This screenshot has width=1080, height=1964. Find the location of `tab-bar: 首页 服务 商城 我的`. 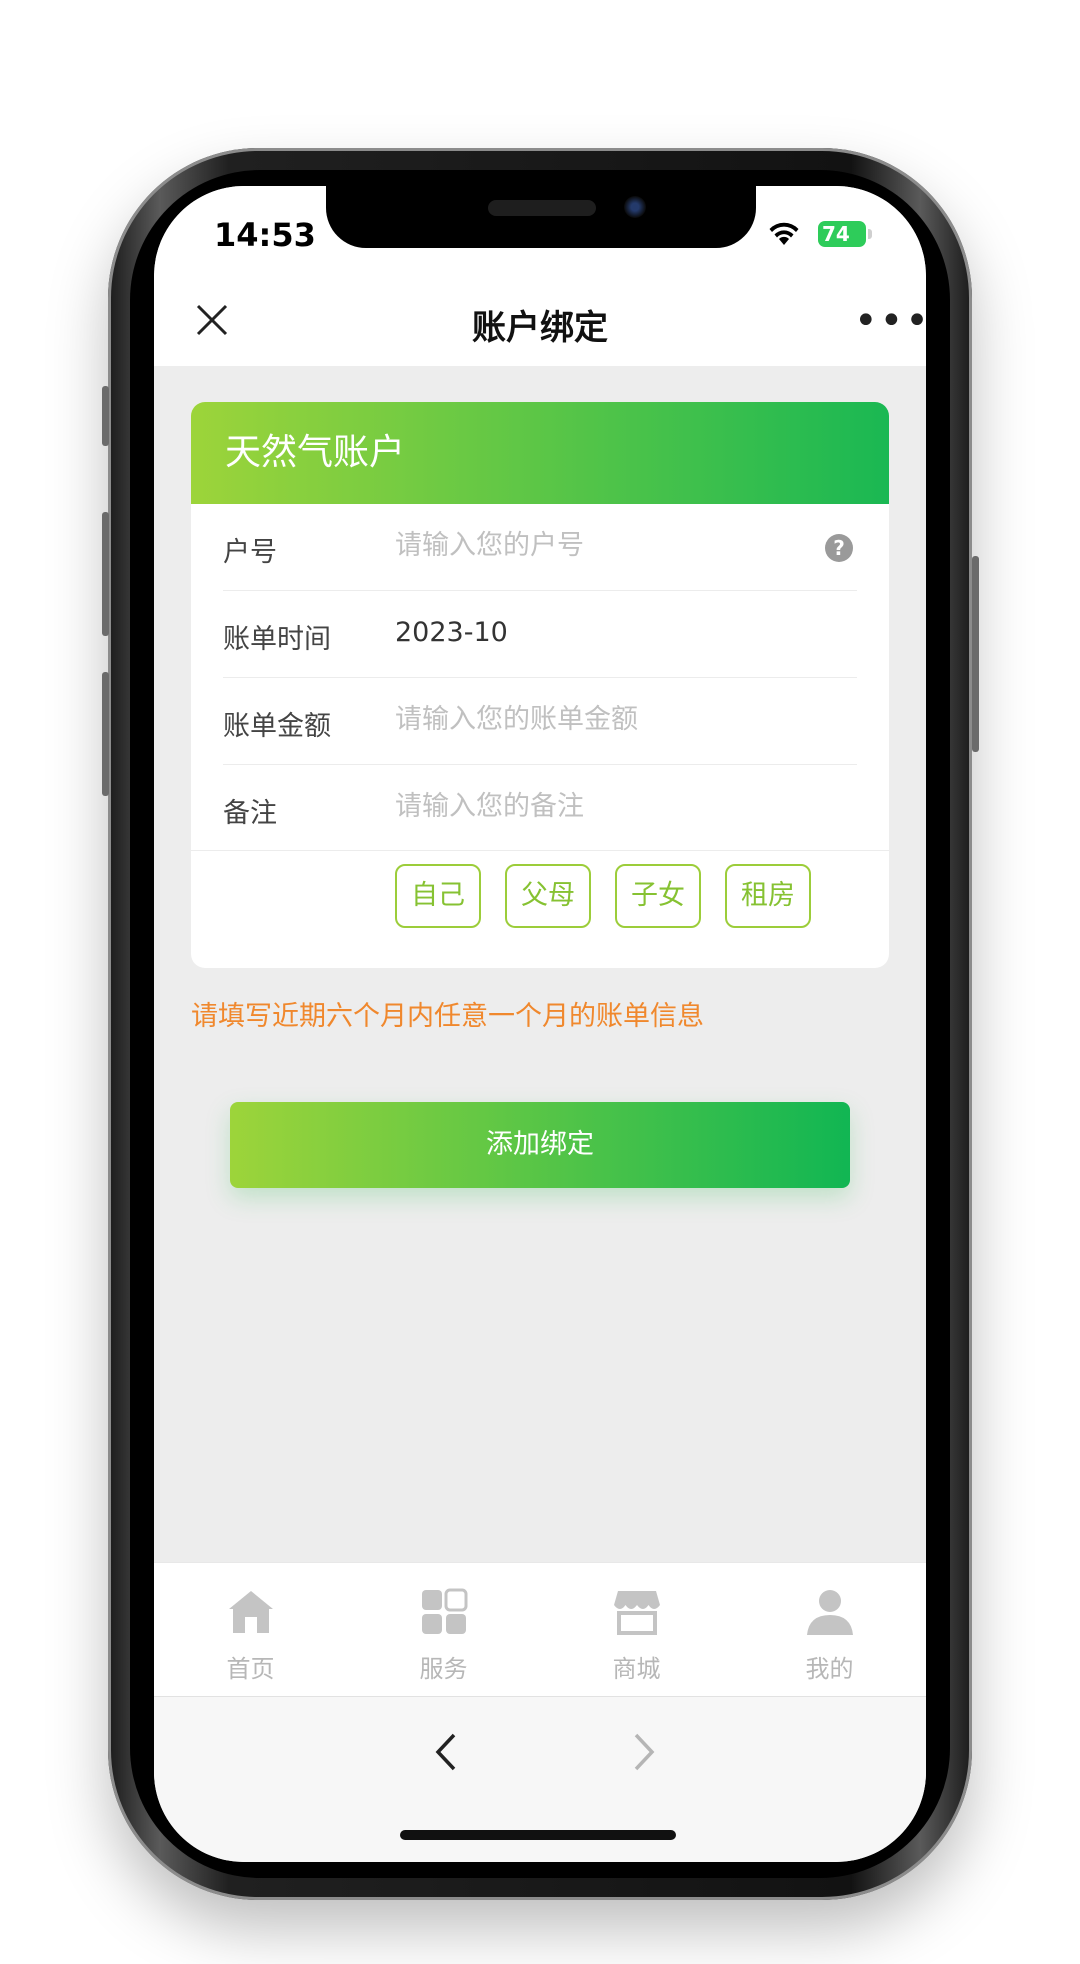

tab-bar: 首页 服务 商城 我的 is located at coordinates (540, 1629).